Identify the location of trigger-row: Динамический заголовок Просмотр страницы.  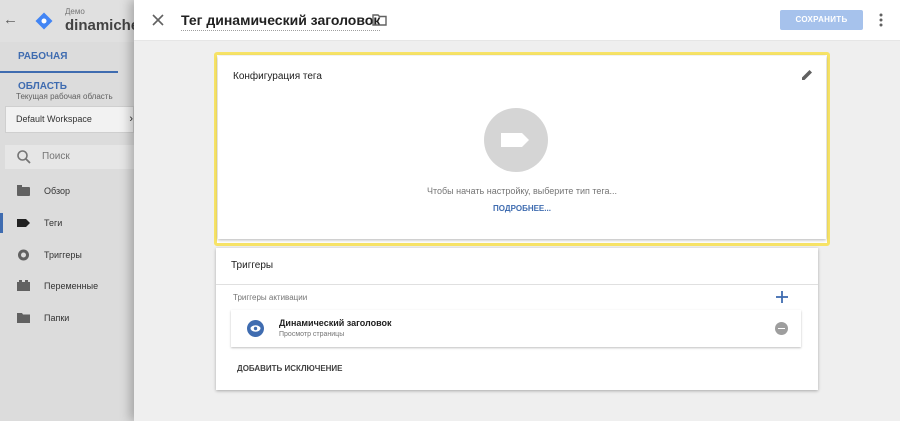
(516, 328).